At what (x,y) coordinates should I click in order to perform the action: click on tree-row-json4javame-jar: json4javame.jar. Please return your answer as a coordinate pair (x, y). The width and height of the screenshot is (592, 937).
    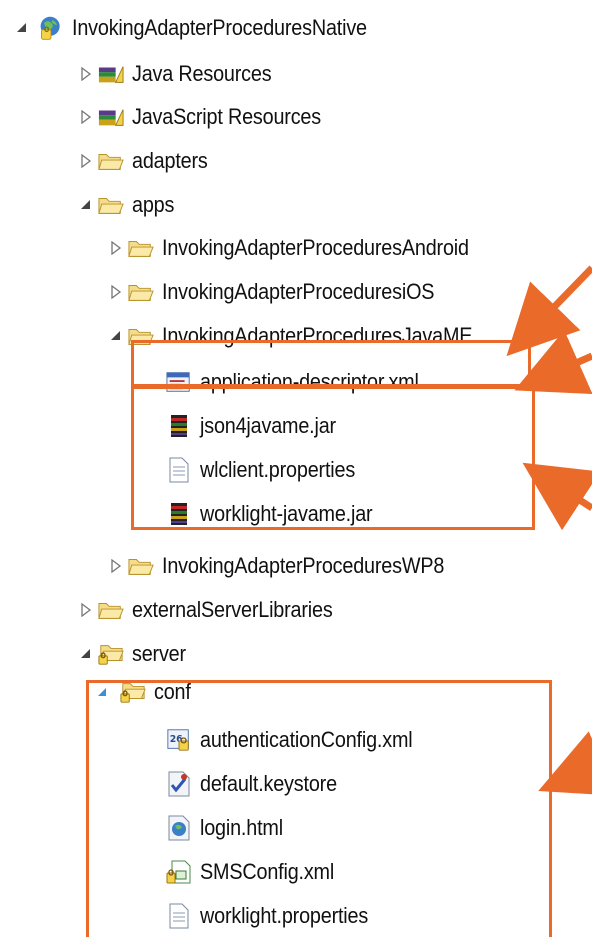
    Looking at the image, I should click on (175, 426).